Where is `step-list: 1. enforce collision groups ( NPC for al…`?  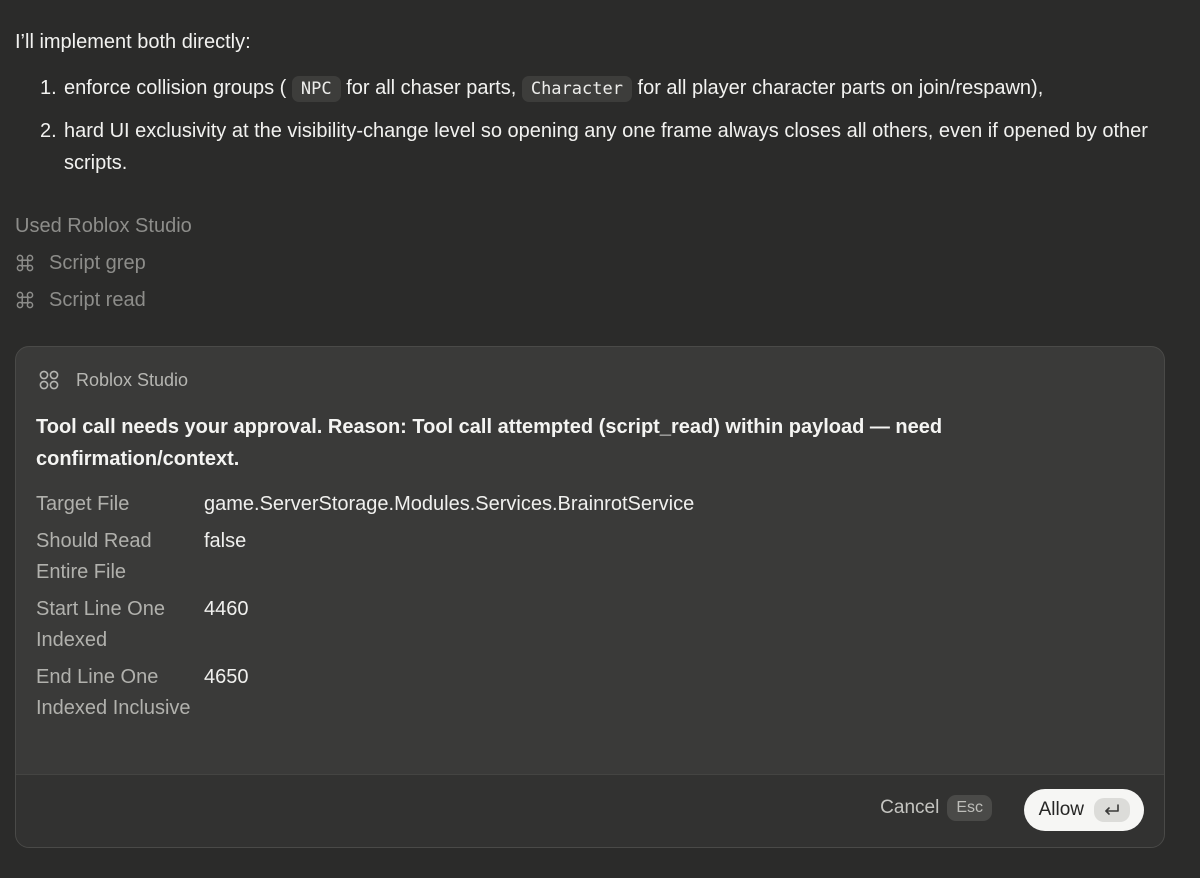 step-list: 1. enforce collision groups ( NPC for al… is located at coordinates (595, 130).